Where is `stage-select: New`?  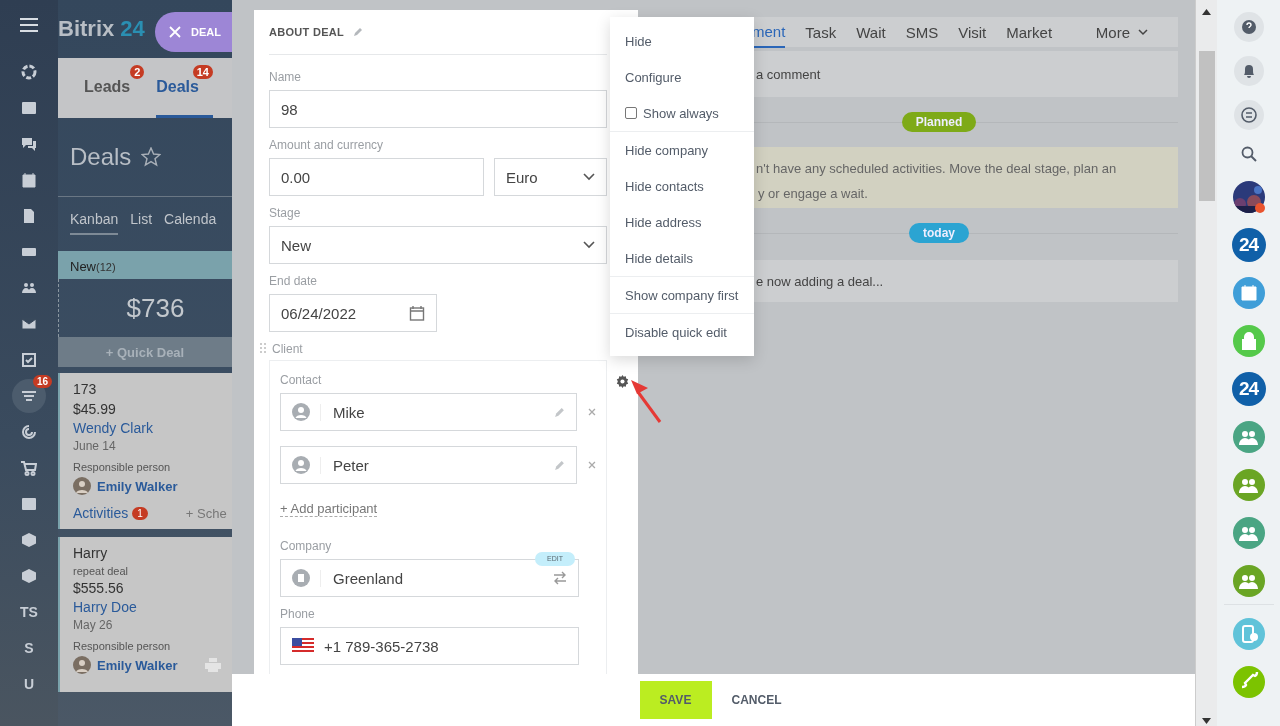 stage-select: New is located at coordinates (438, 245).